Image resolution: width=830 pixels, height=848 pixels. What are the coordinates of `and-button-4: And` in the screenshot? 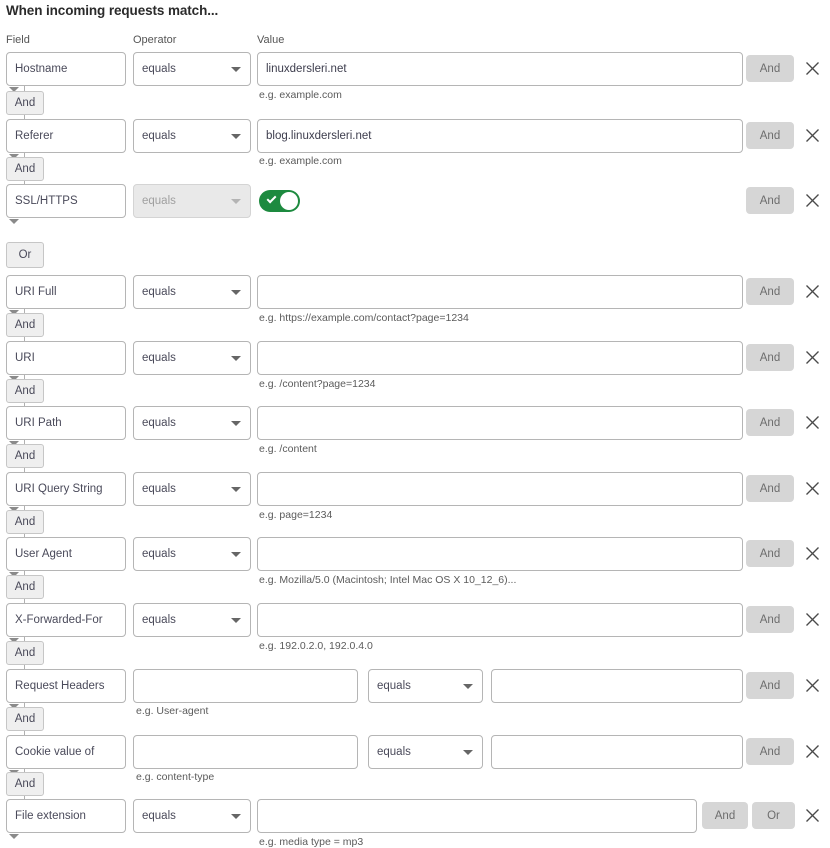 It's located at (770, 357).